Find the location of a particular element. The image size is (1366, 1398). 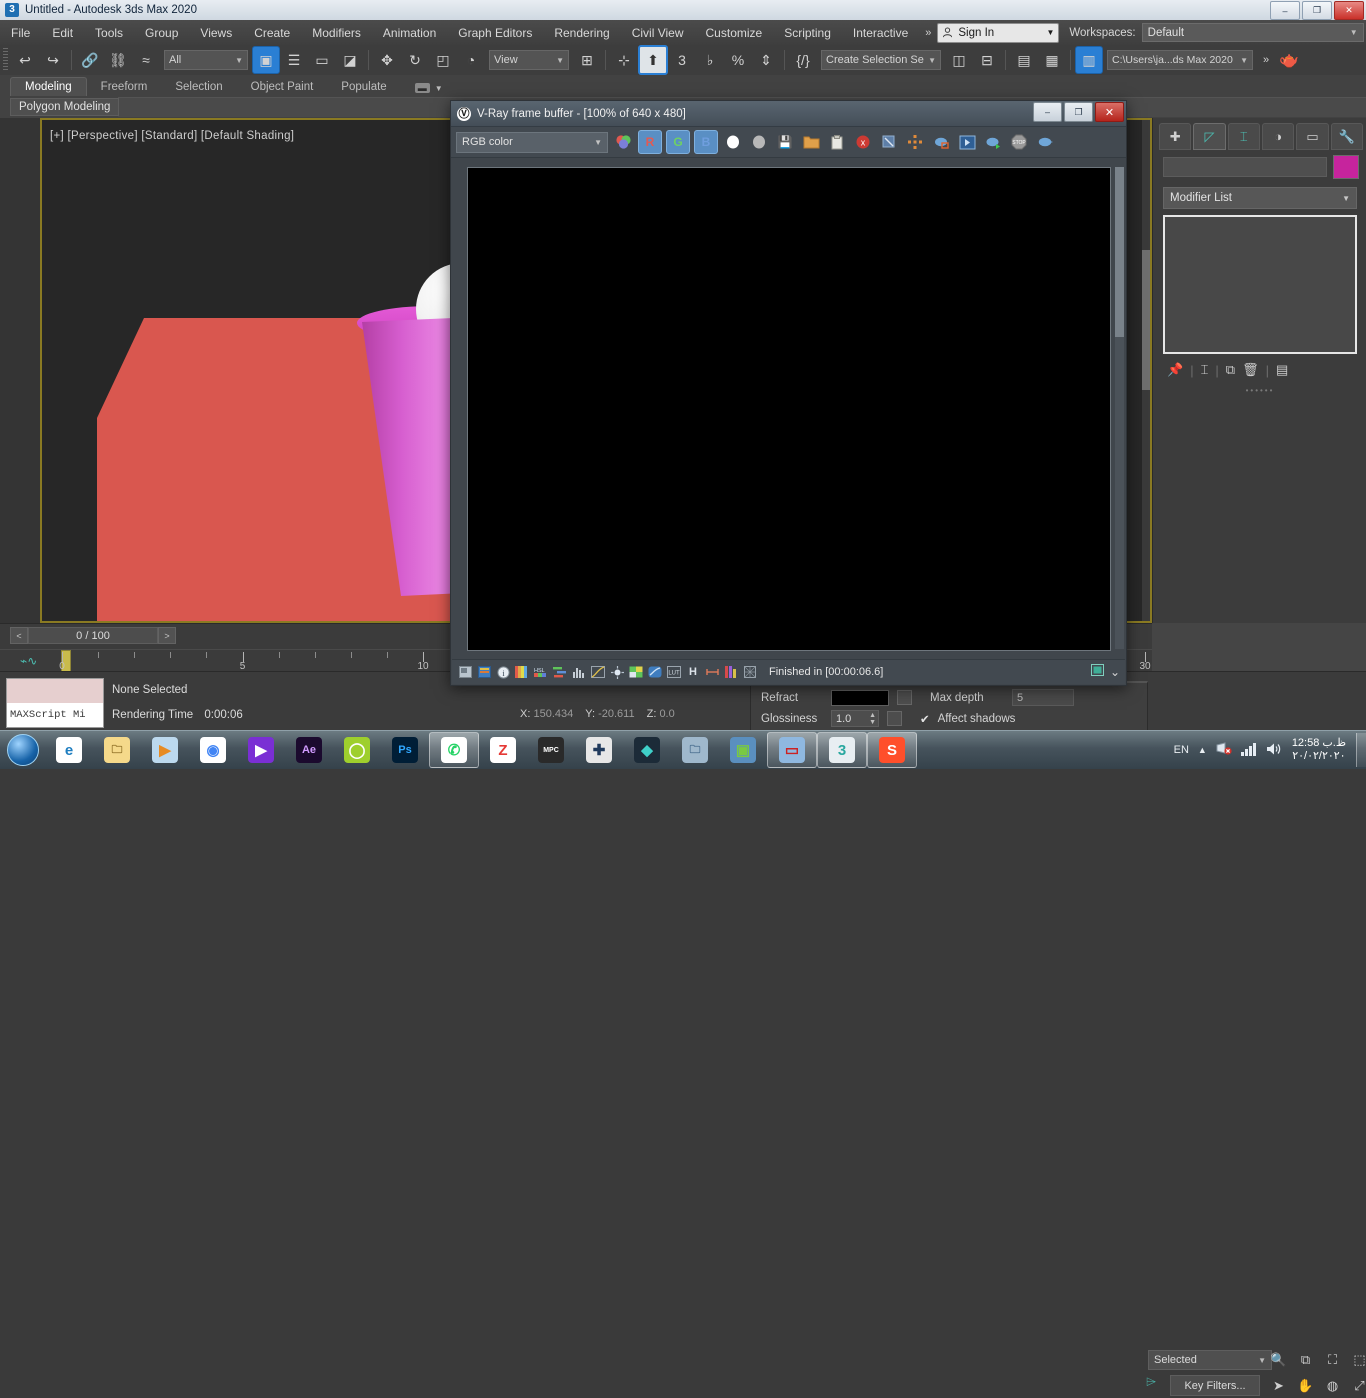

taskbar-item-whatsapp: ✆ is located at coordinates (454, 750).